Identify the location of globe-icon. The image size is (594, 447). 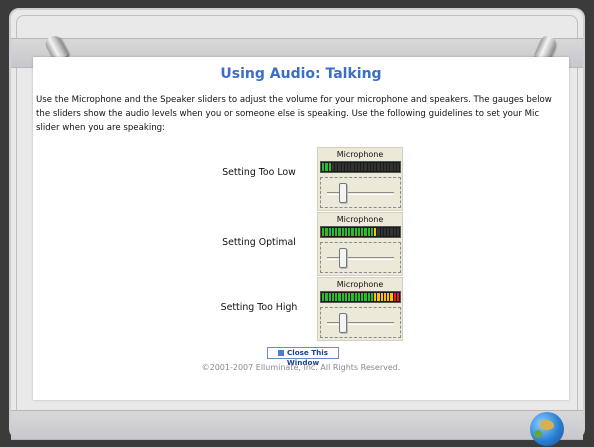
(547, 429).